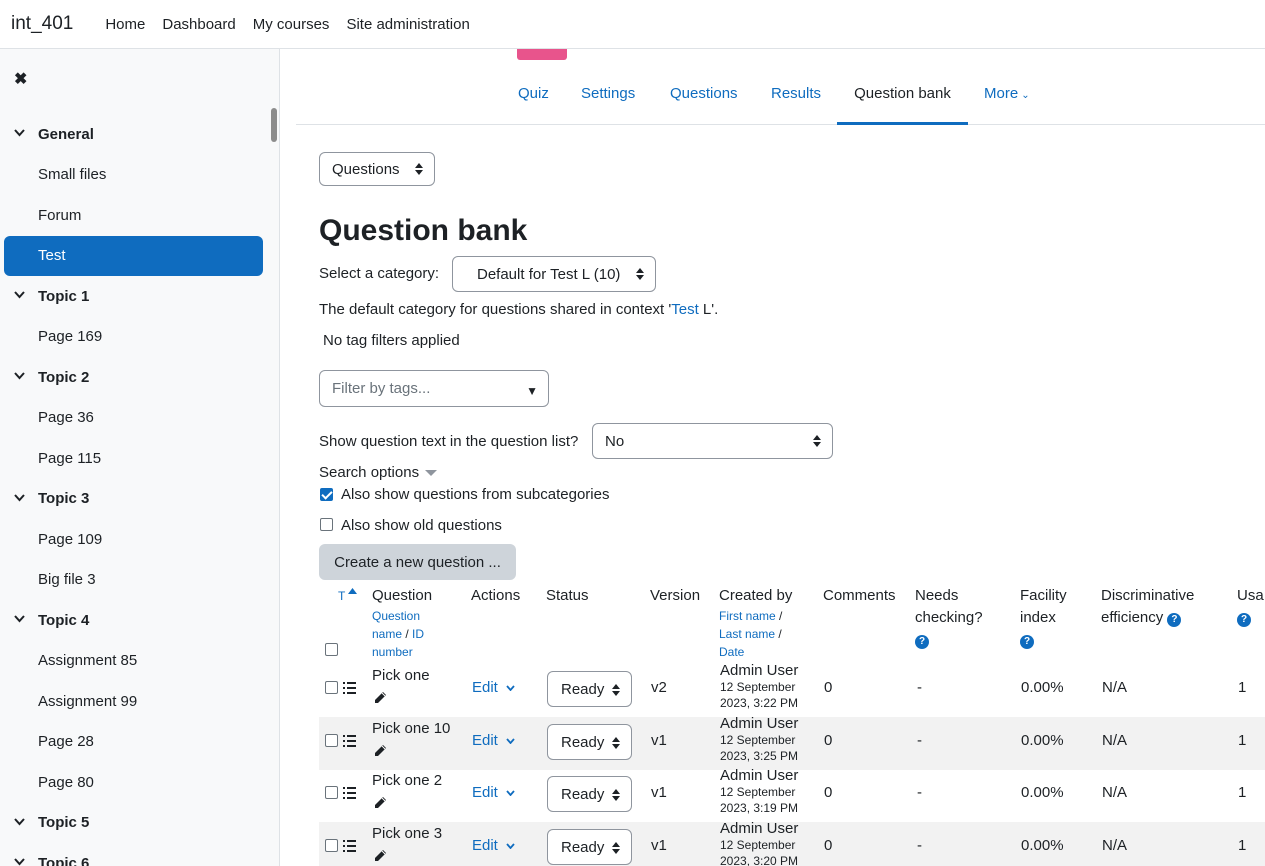 The image size is (1265, 866). What do you see at coordinates (755, 652) in the screenshot?
I see `sort-date: Date` at bounding box center [755, 652].